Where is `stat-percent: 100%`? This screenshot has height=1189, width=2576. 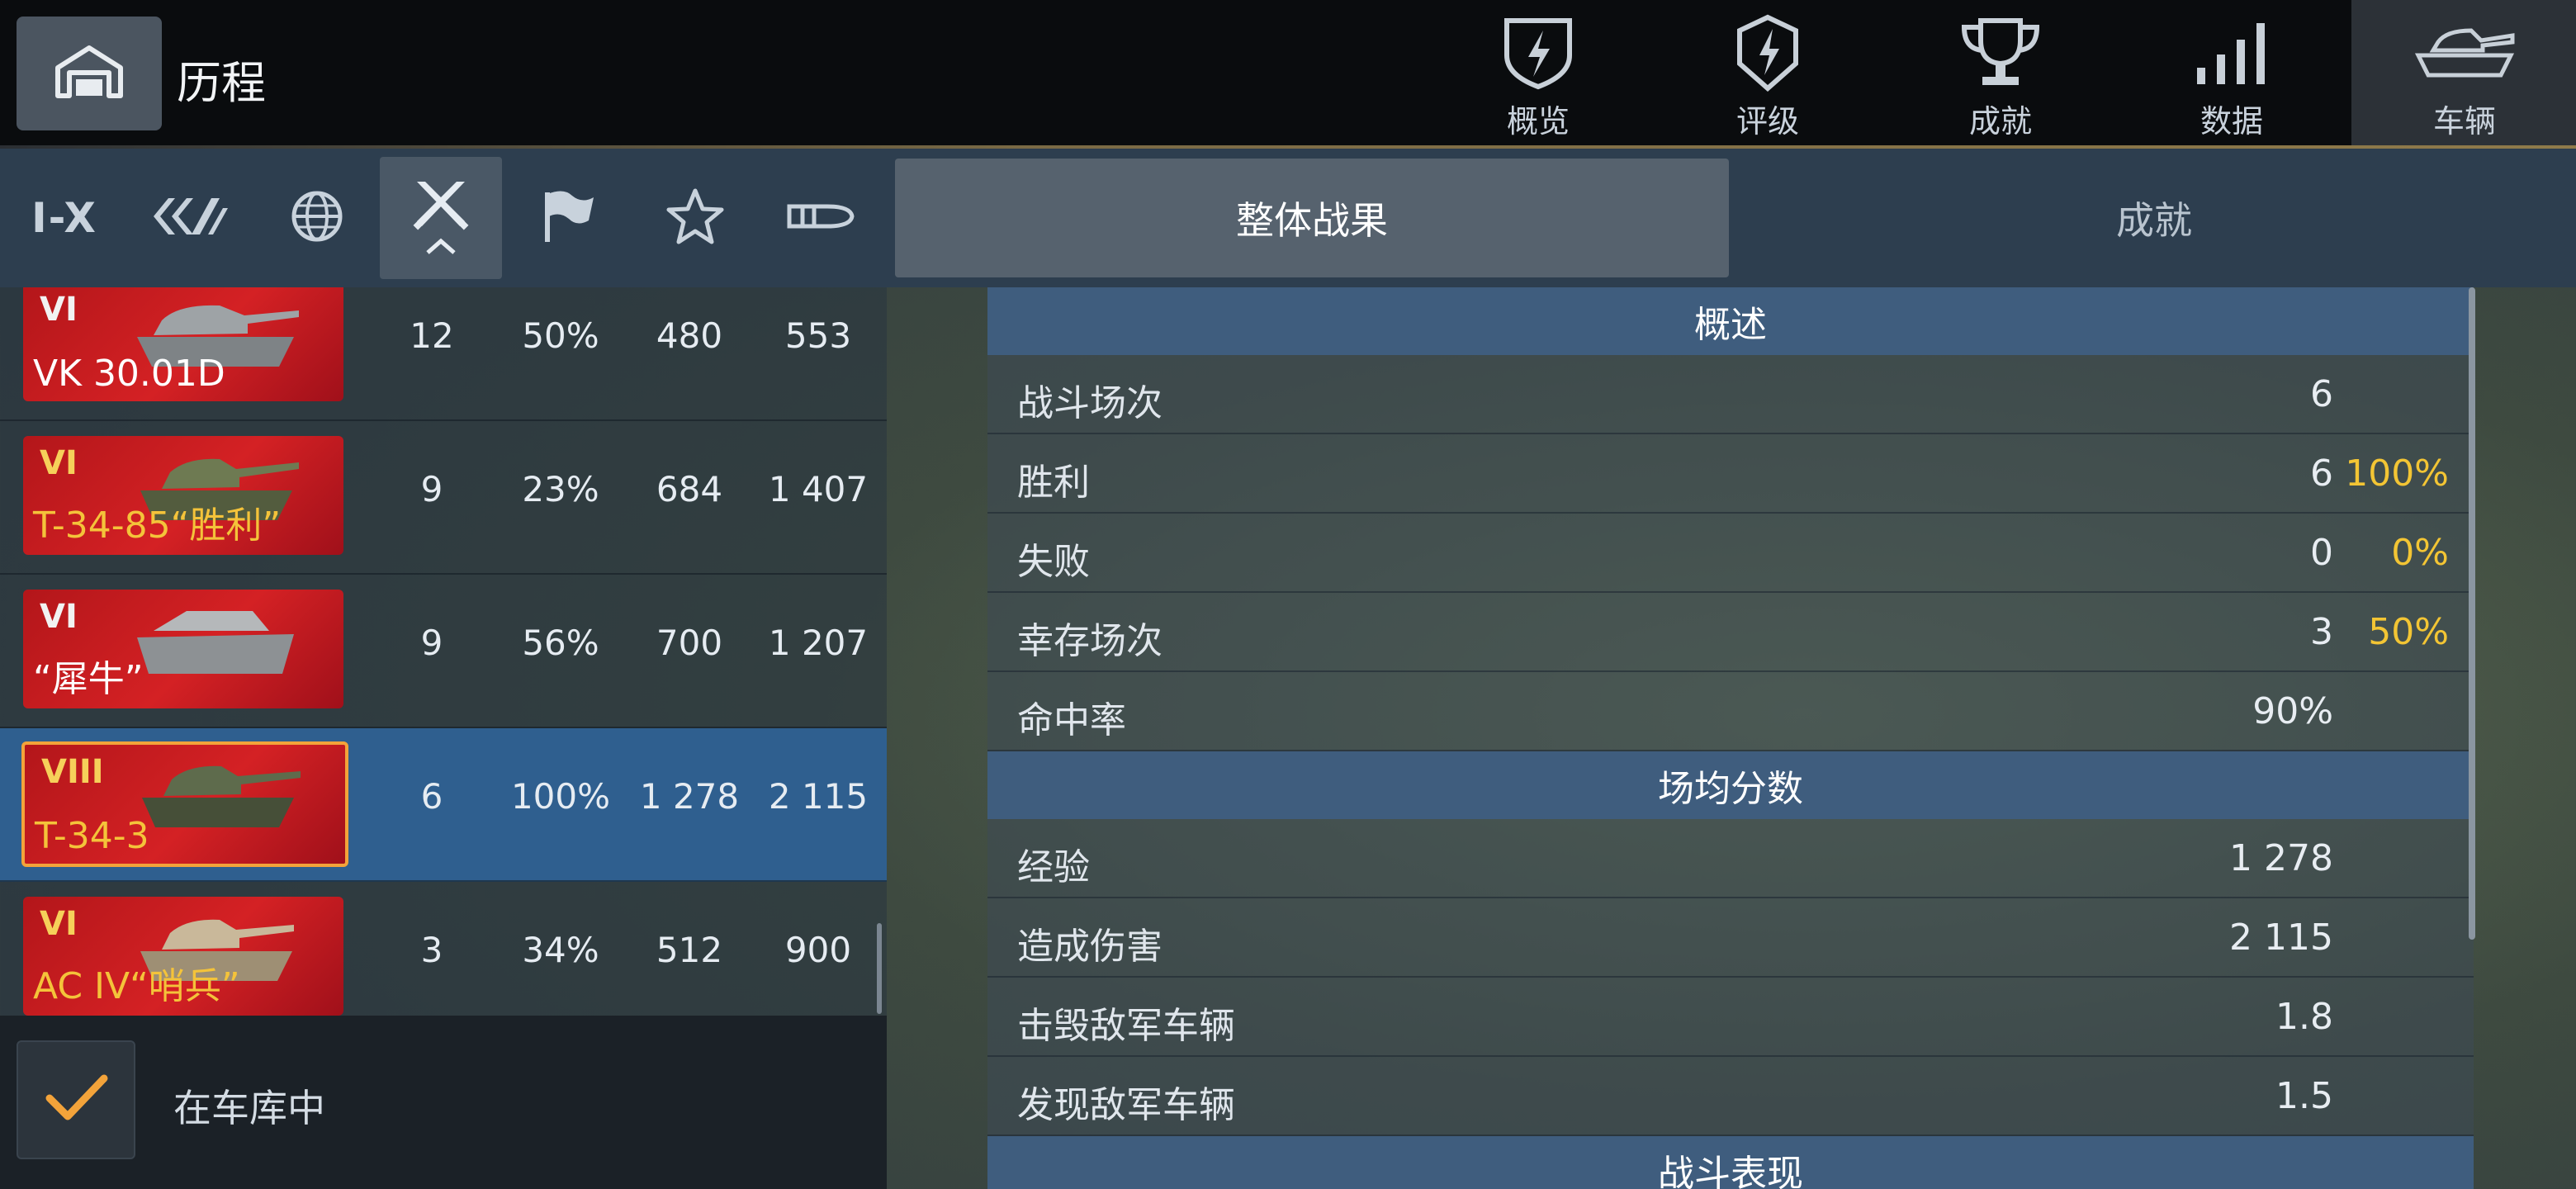 stat-percent: 100% is located at coordinates (2397, 473).